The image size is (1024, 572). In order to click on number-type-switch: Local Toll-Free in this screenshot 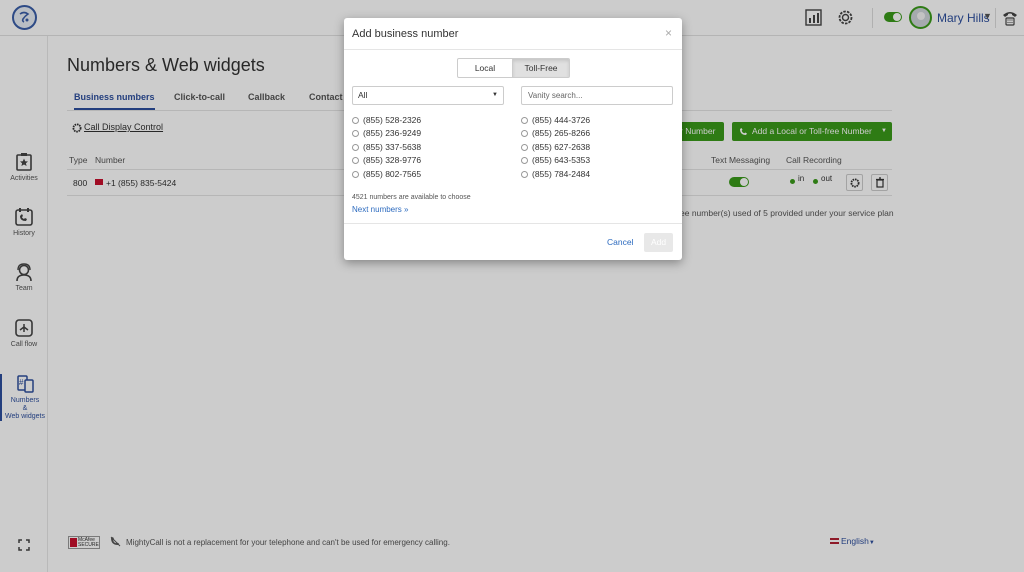, I will do `click(513, 68)`.